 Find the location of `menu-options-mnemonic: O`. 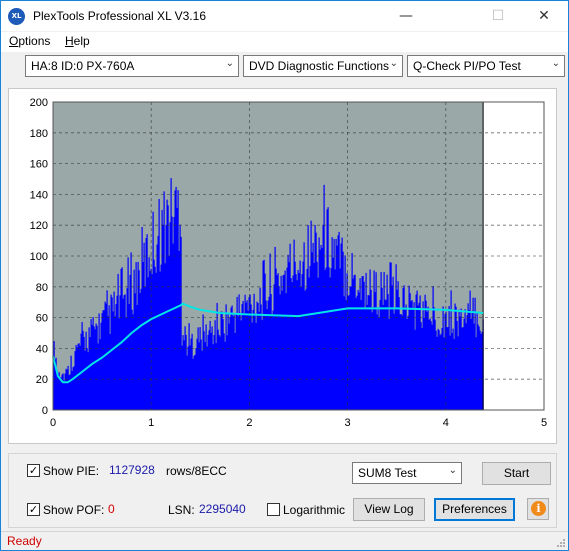

menu-options-mnemonic: O is located at coordinates (14, 41).